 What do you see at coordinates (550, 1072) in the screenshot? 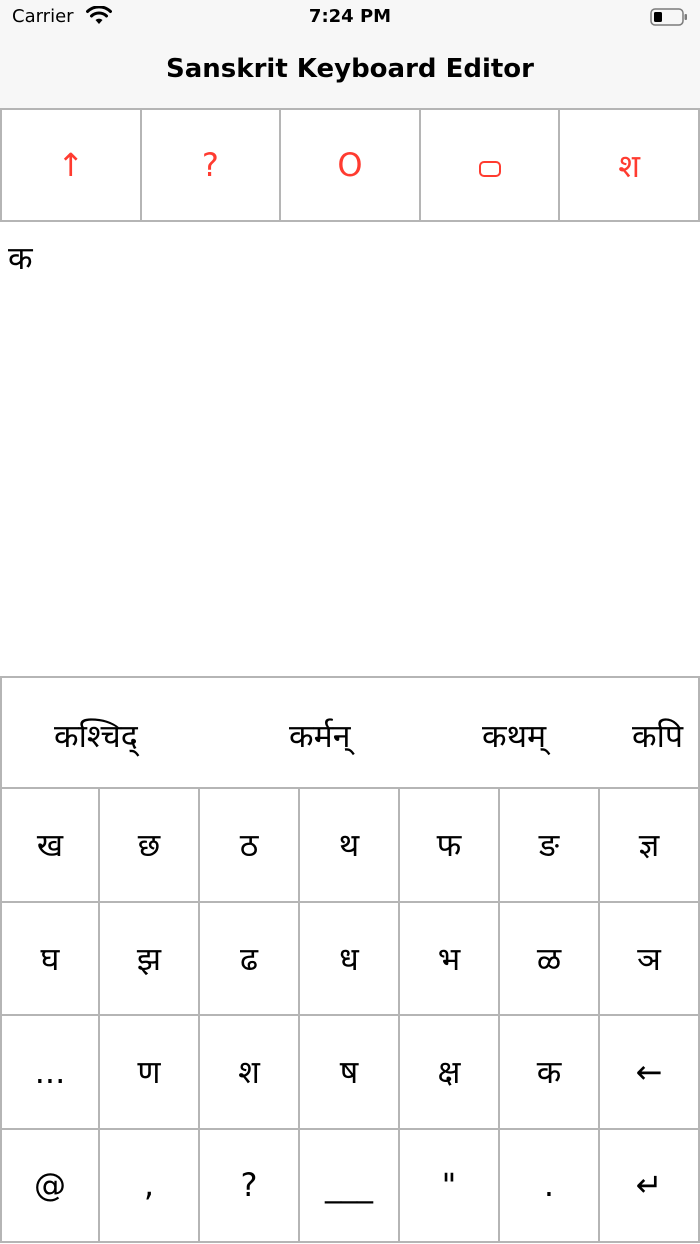
I see `key: क` at bounding box center [550, 1072].